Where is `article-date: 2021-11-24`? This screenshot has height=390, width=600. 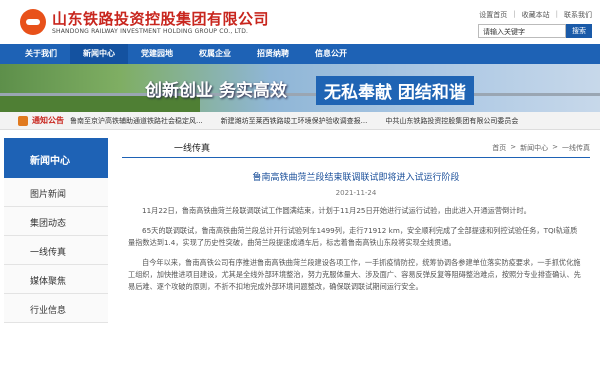
article-date: 2021-11-24 is located at coordinates (356, 193).